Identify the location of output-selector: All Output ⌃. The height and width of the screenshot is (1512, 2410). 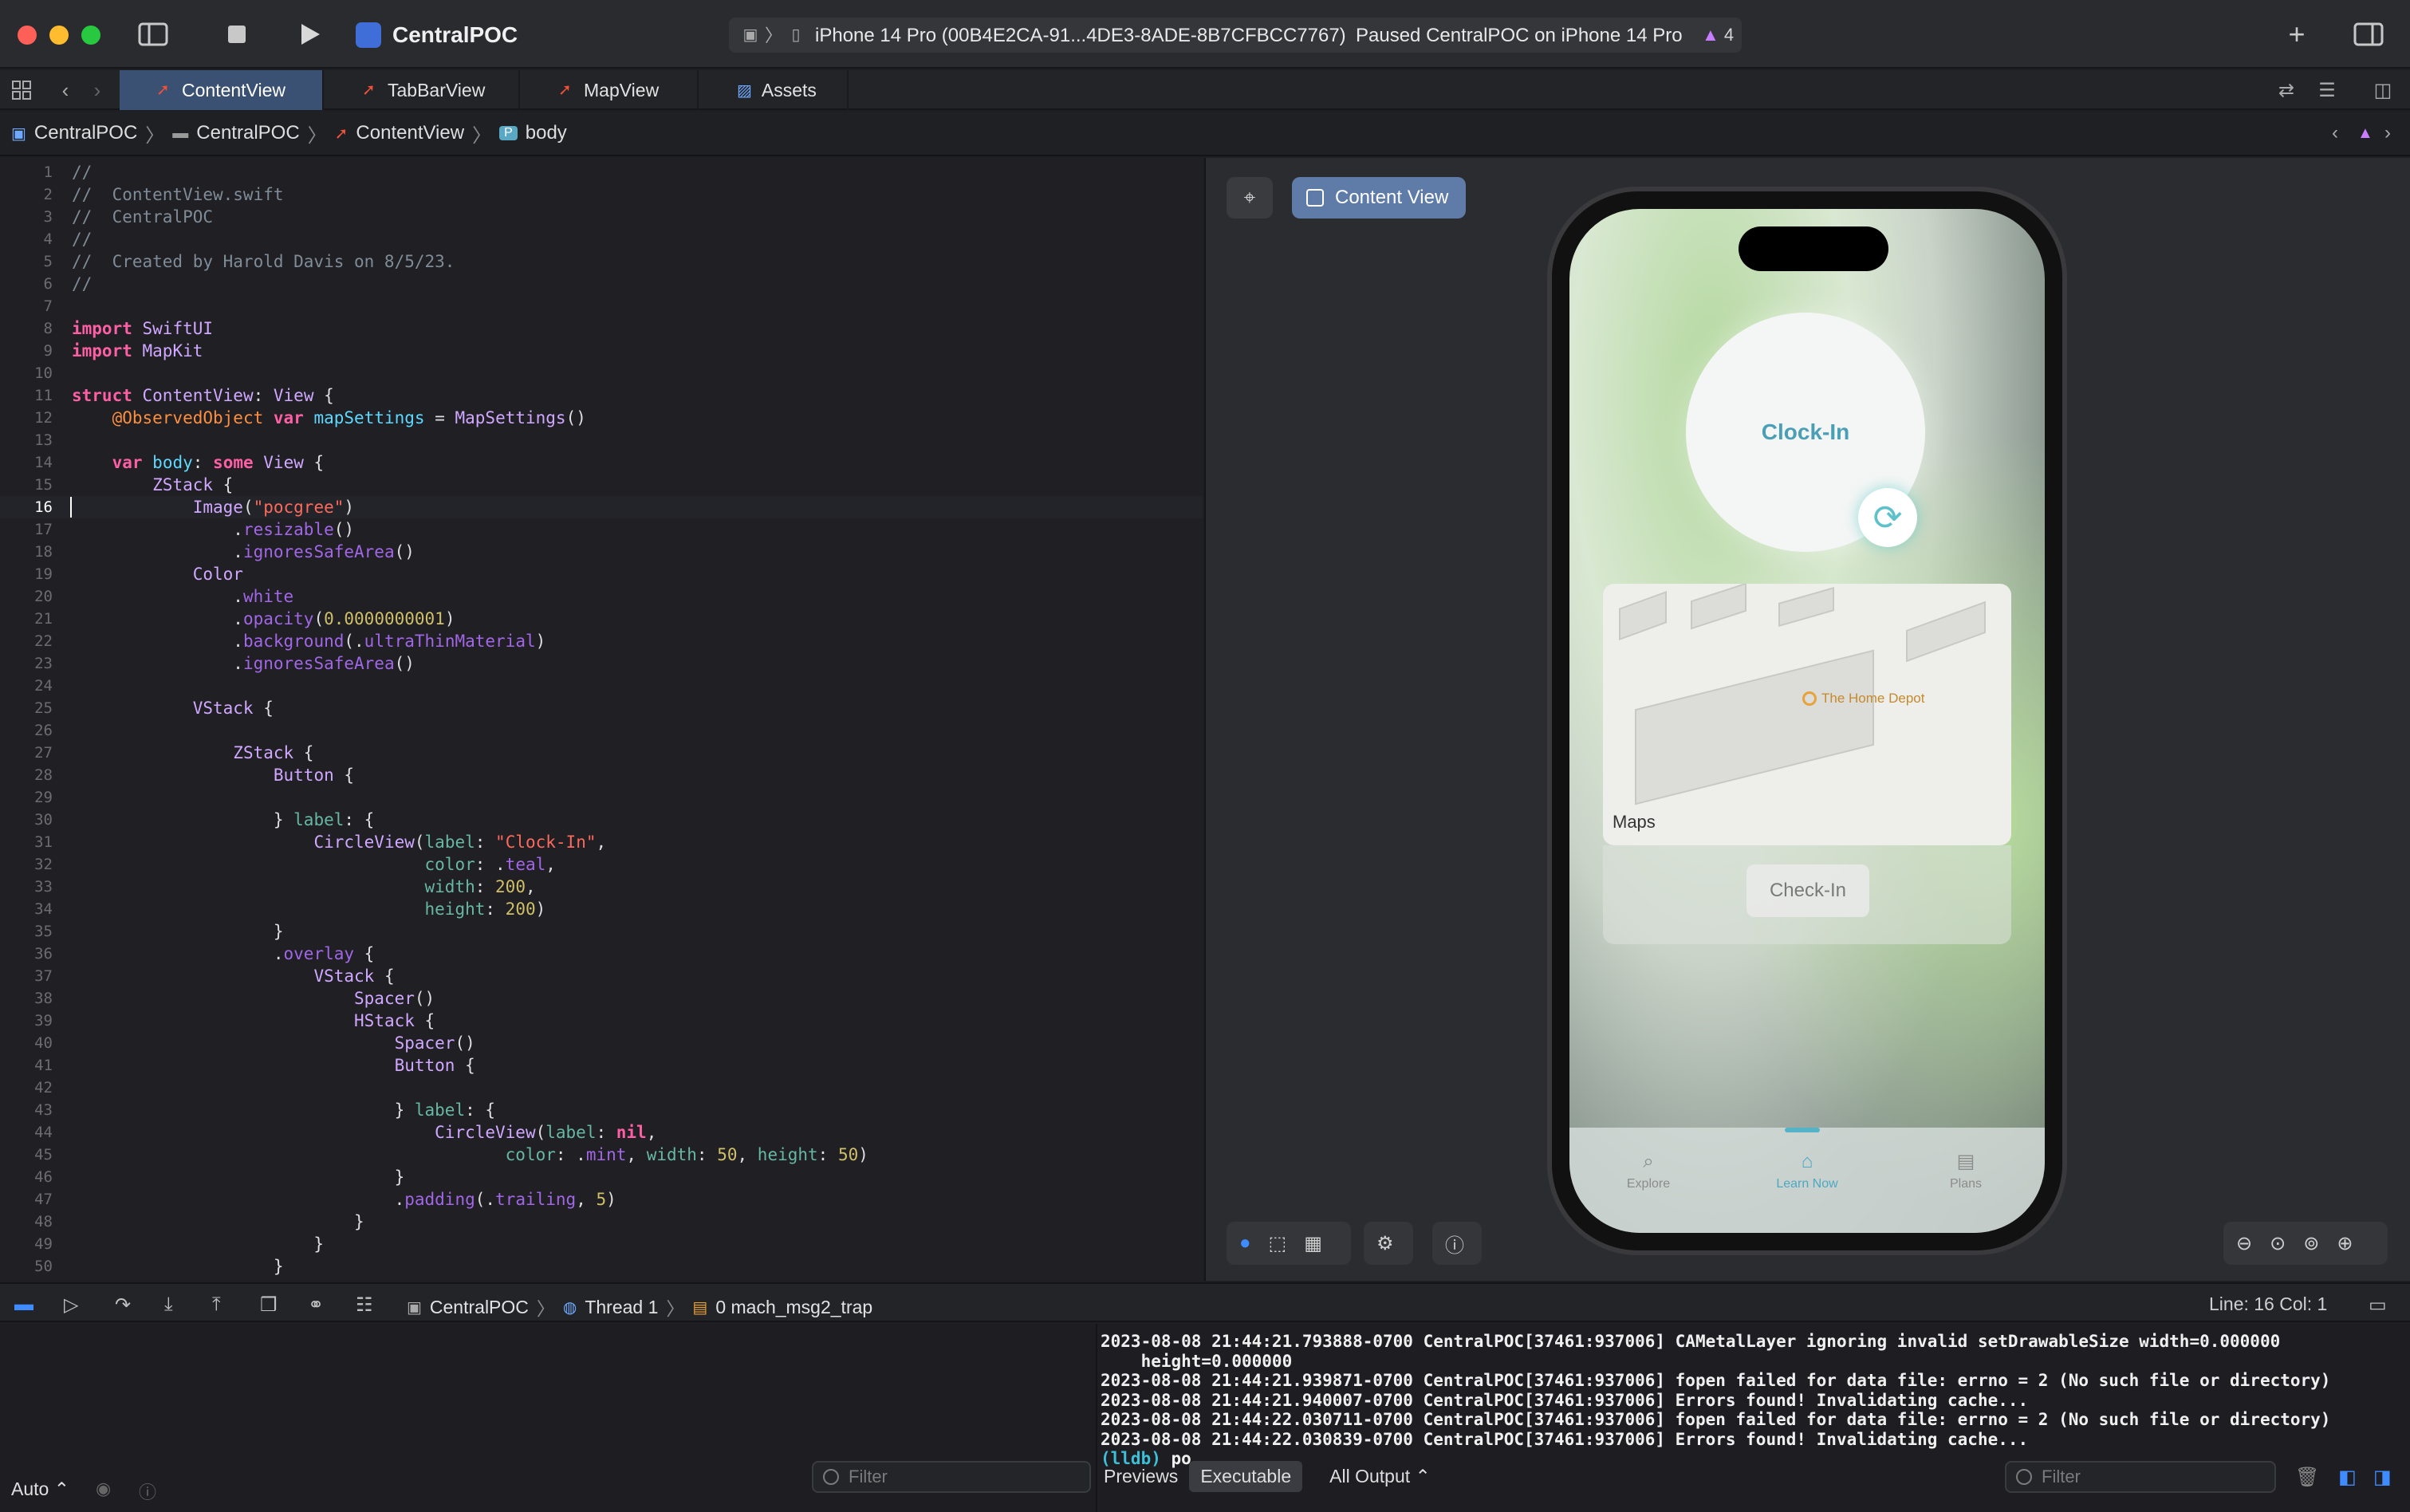
(1380, 1476).